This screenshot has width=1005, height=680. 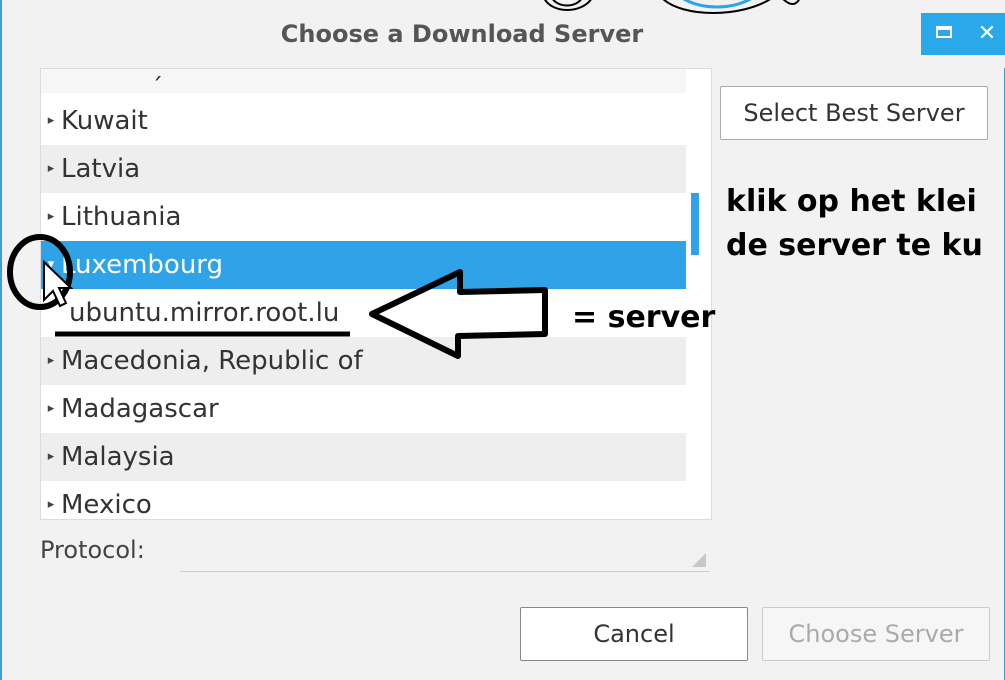 I want to click on list-item-label: Kuwait, so click(x=104, y=121).